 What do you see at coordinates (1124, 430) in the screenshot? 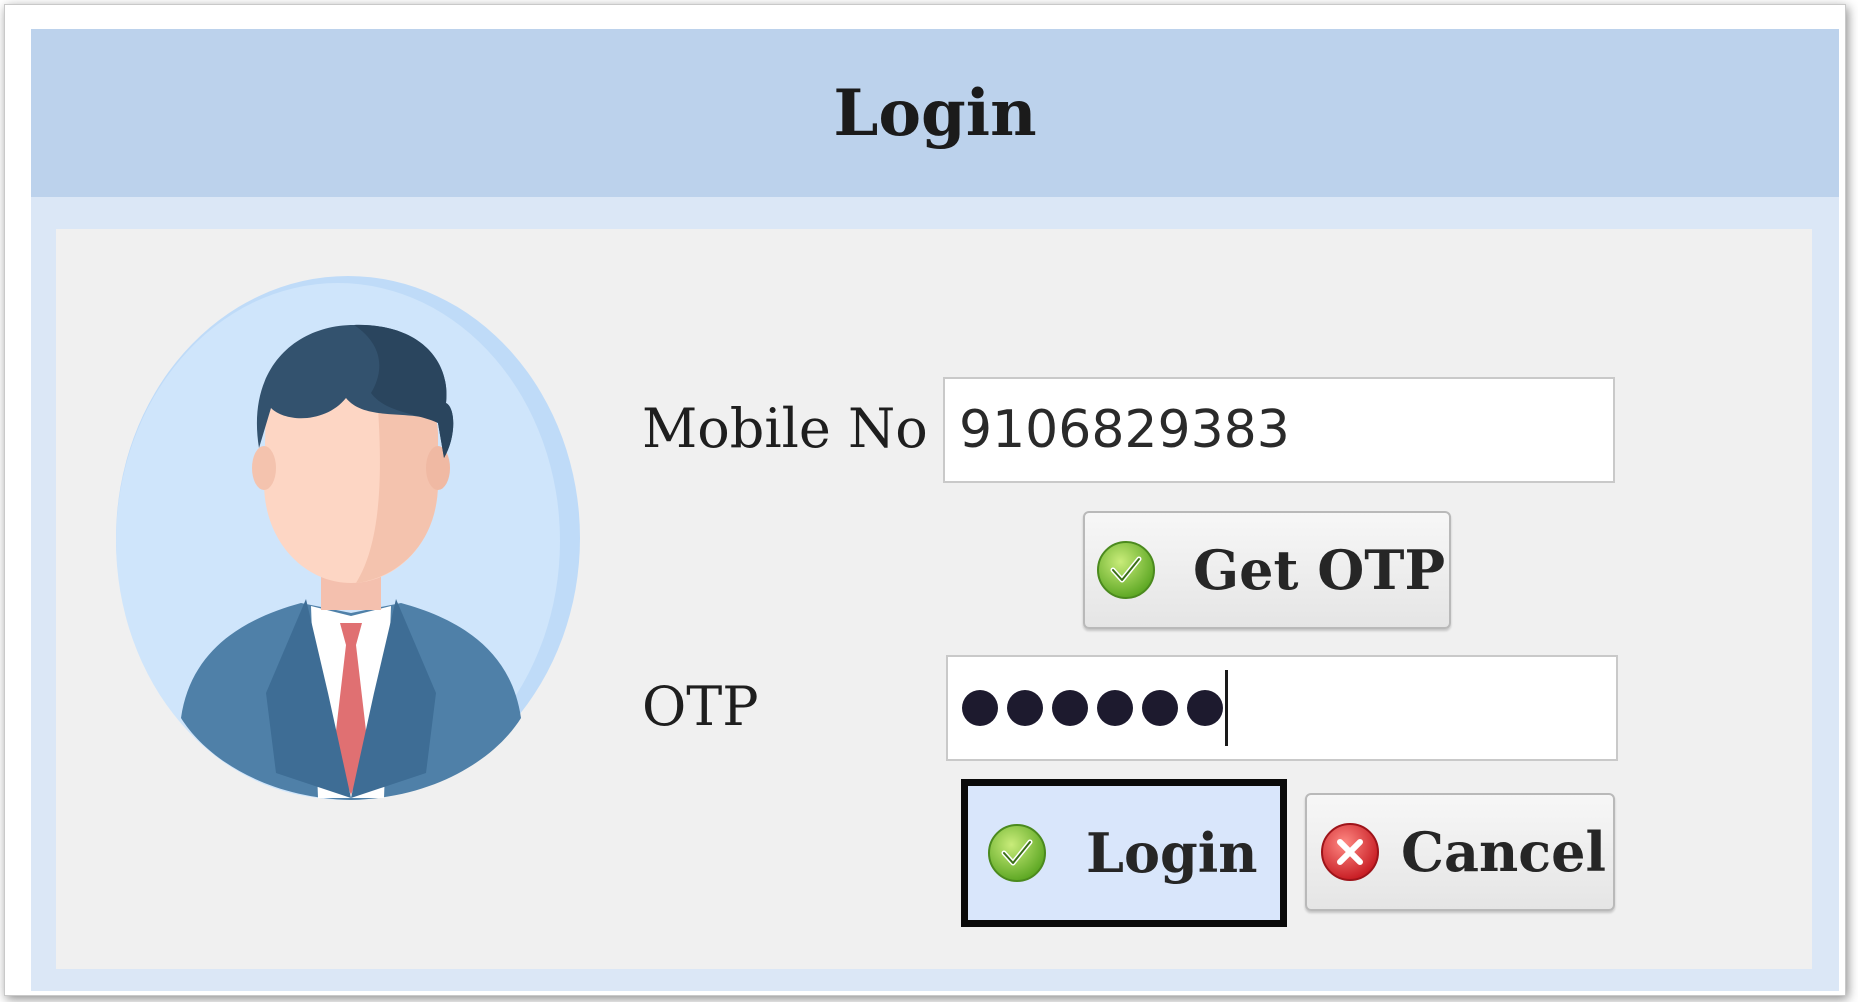
I see `mobile-number-value: 9106829383` at bounding box center [1124, 430].